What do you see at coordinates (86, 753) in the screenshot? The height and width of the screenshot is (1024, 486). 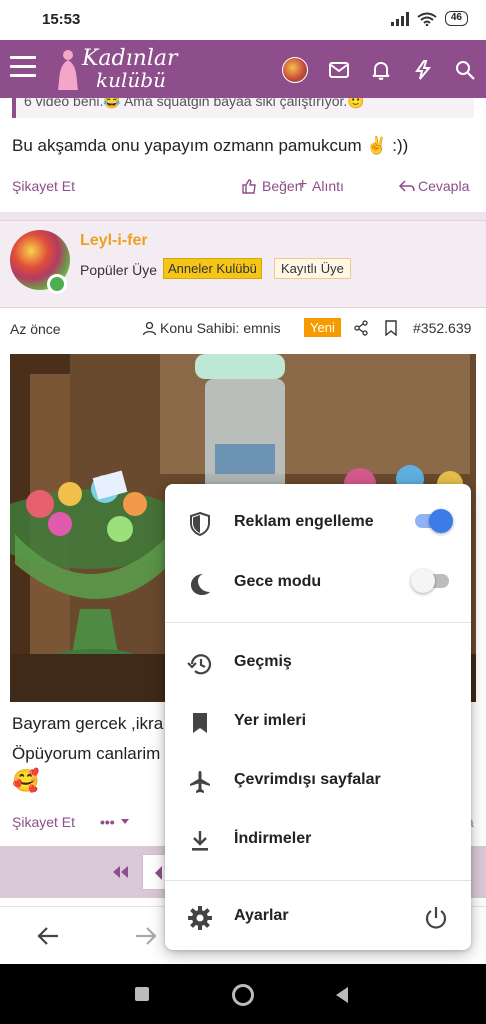 I see `post-text-line2: Öpüyorum canlarim` at bounding box center [86, 753].